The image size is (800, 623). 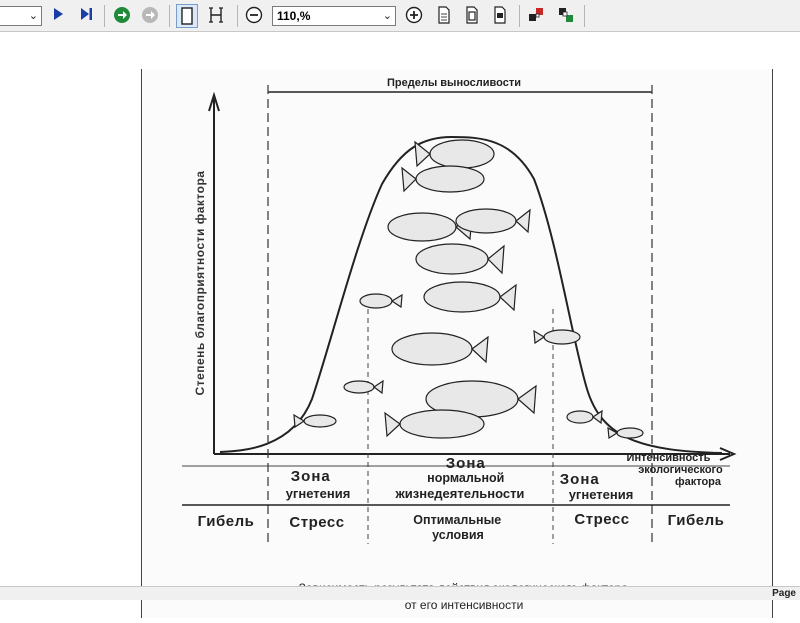 I want to click on endurance-title: Пределы выносливости, so click(x=454, y=83).